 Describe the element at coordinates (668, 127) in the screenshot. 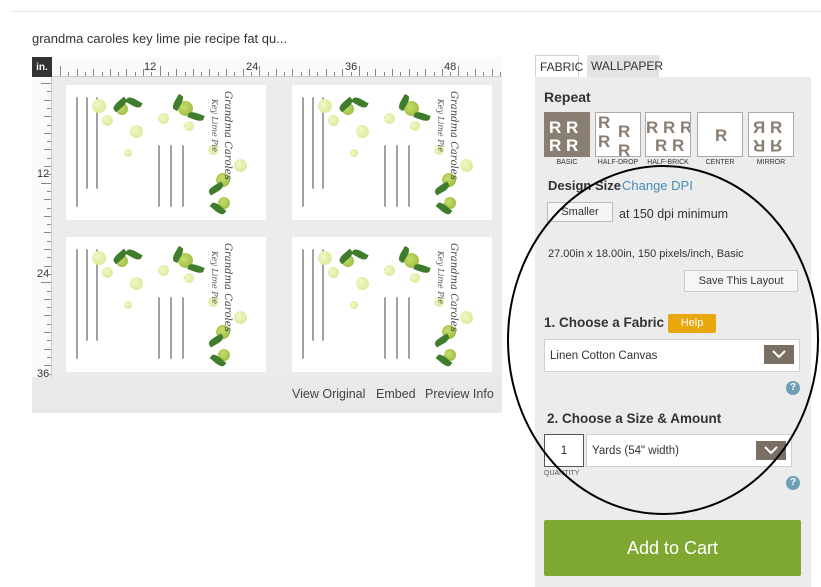

I see `half-brick-repeat-icon: R R R` at that location.